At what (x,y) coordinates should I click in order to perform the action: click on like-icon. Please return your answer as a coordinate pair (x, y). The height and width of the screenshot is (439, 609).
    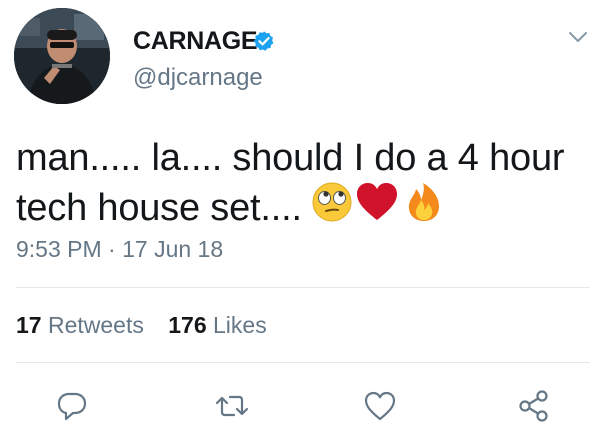
    Looking at the image, I should click on (380, 406).